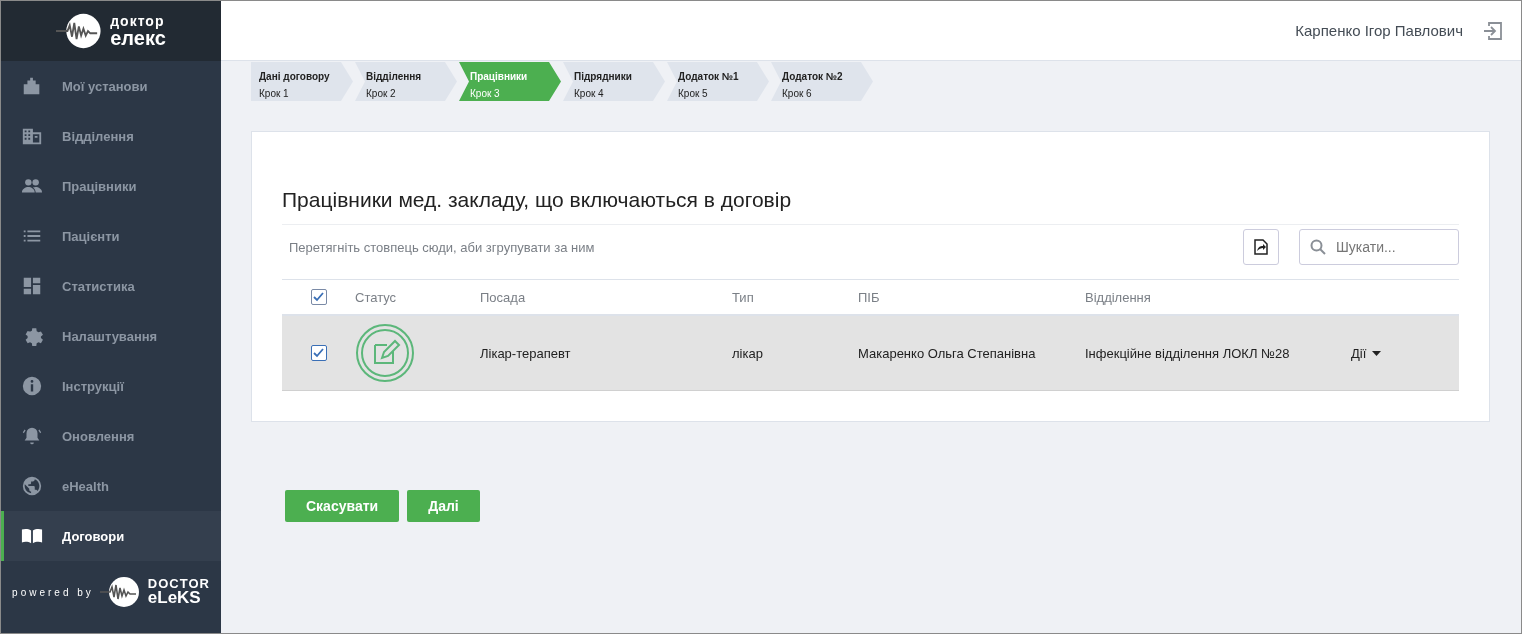 The width and height of the screenshot is (1522, 634). I want to click on table-cell-text: Макаренко Ольга Степанівна, so click(947, 353).